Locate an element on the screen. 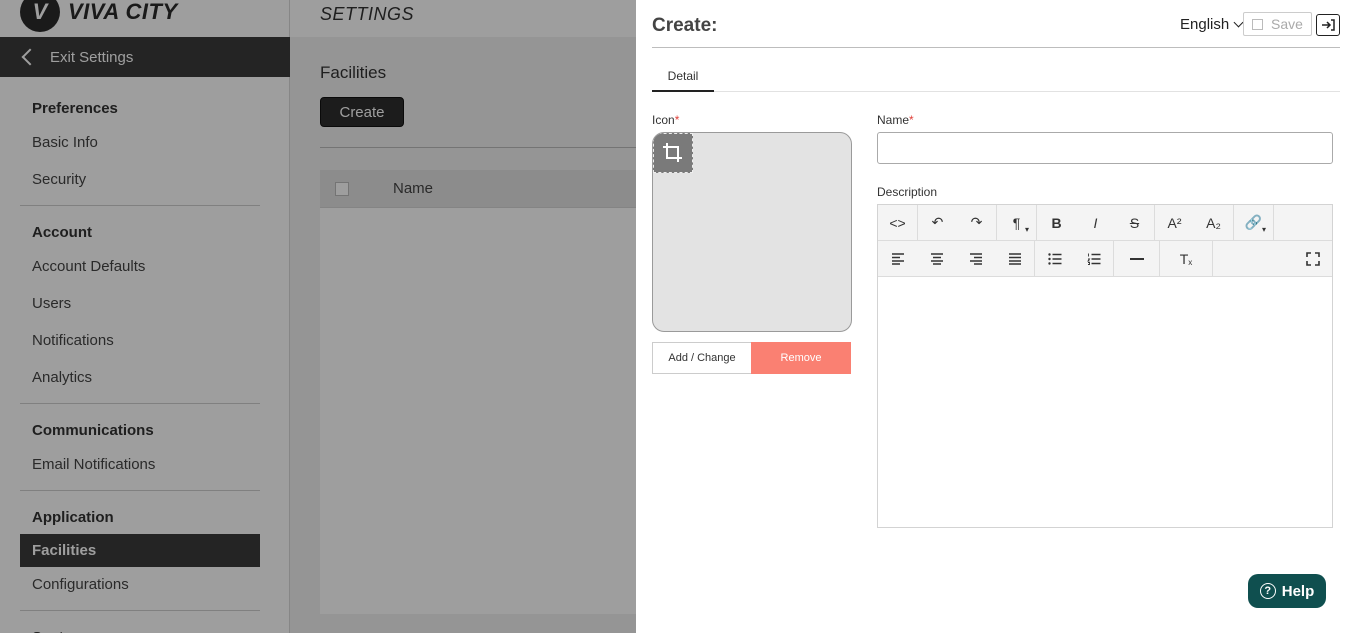 The width and height of the screenshot is (1348, 633). toolbar-group: A² A₂ is located at coordinates (1194, 222).